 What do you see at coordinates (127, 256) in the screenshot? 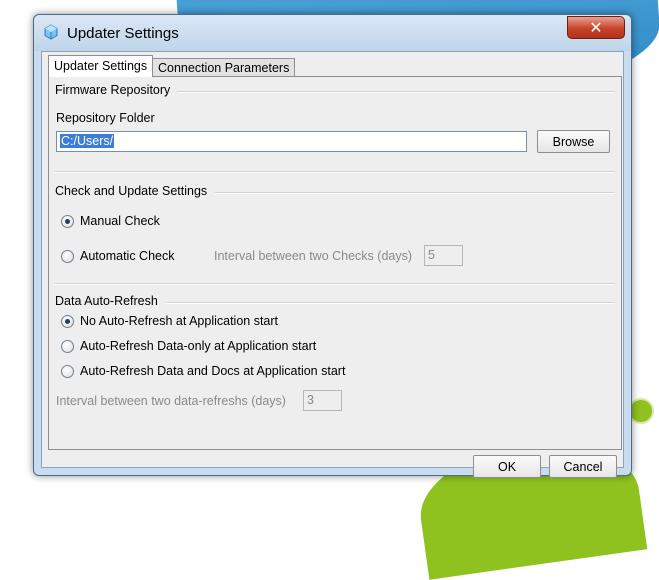
I see `automatic-check-label: Automatic Check` at bounding box center [127, 256].